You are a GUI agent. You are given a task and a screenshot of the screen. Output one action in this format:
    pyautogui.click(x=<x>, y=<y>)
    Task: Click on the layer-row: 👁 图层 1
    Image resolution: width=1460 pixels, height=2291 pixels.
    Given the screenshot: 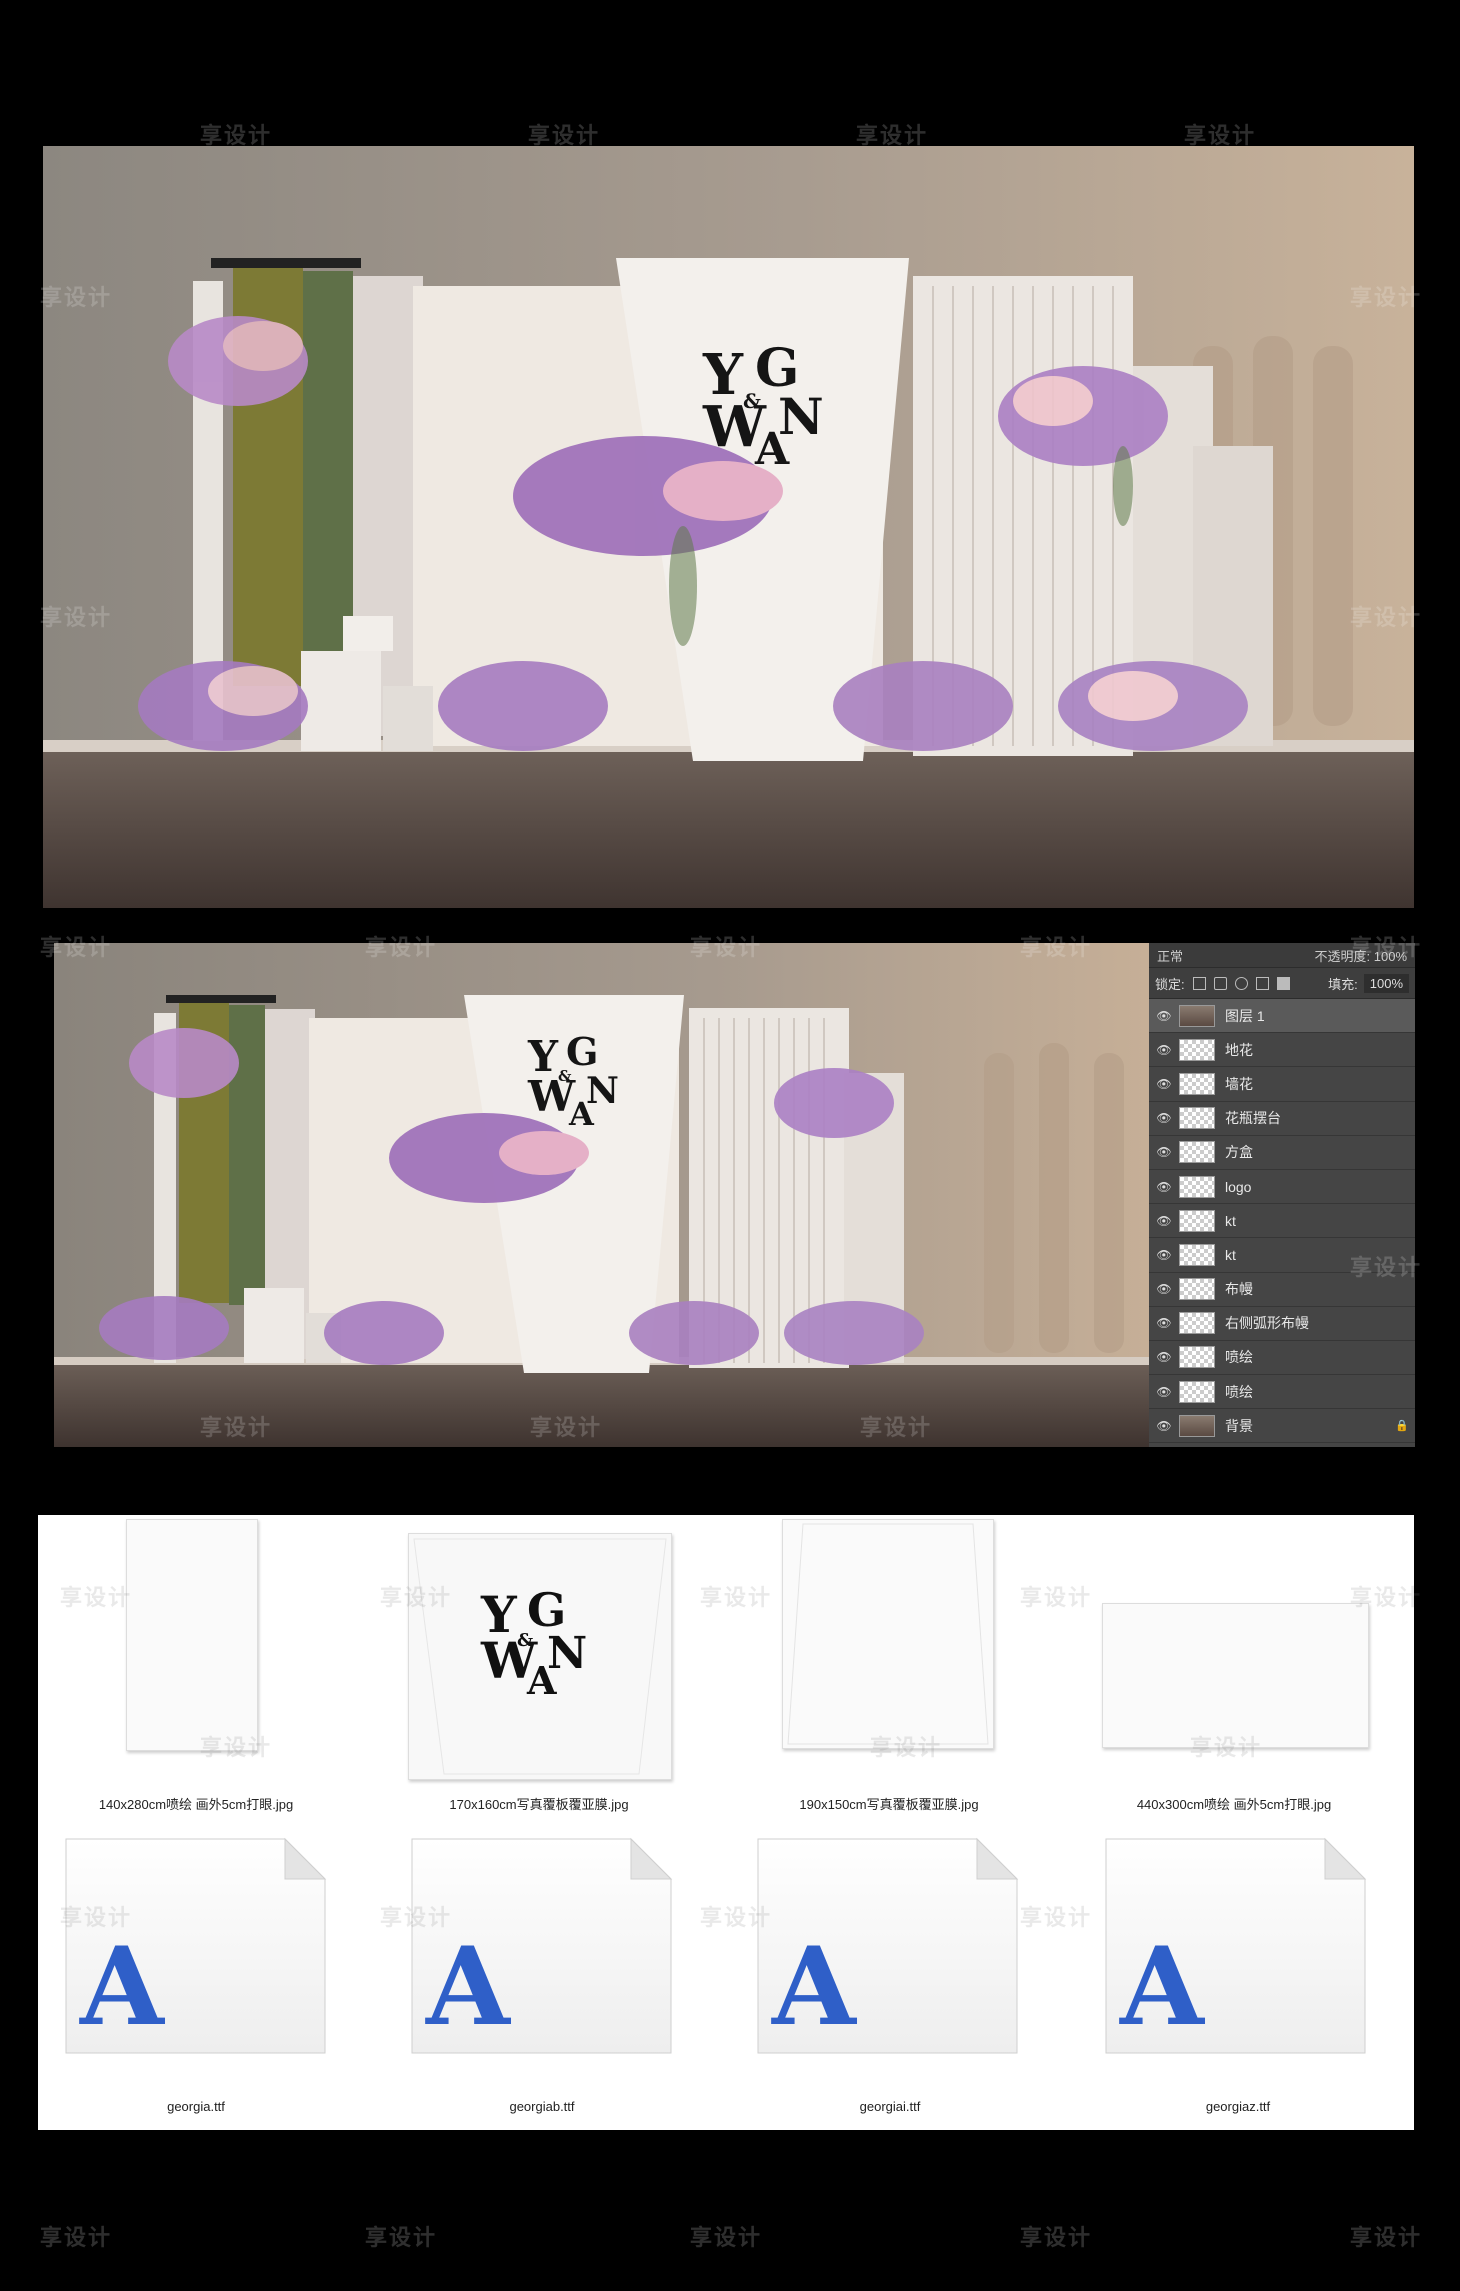 What is the action you would take?
    pyautogui.click(x=1282, y=1016)
    